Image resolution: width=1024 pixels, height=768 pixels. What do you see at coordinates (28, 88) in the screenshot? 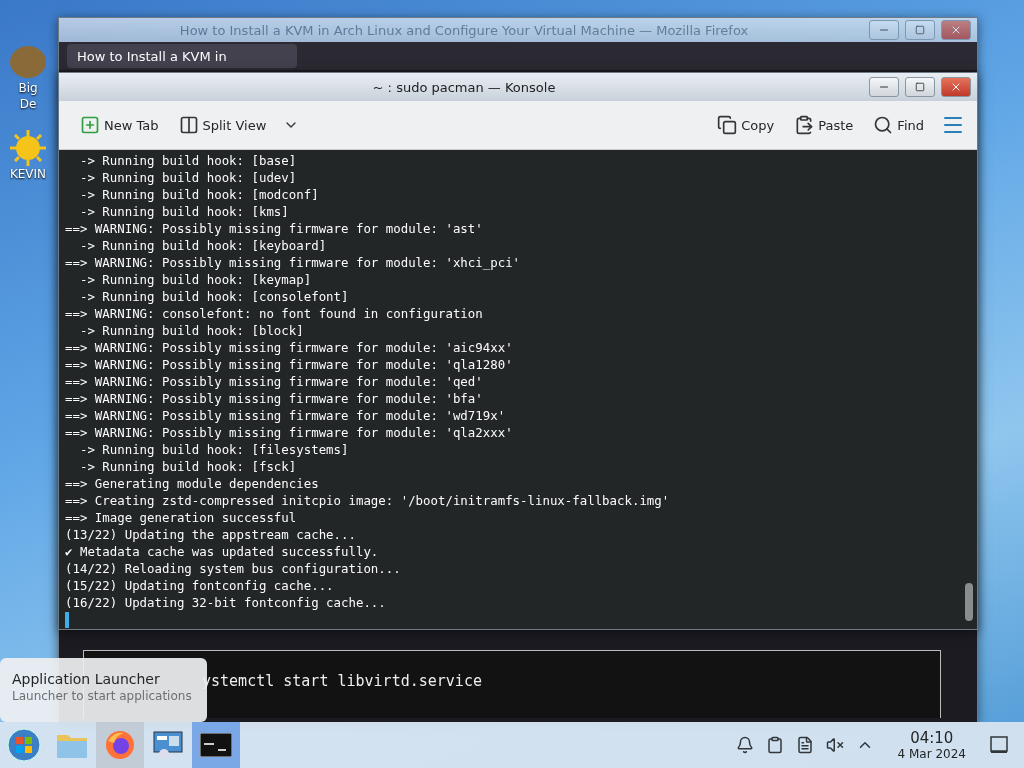
I see `desktop-icon-label: Big` at bounding box center [28, 88].